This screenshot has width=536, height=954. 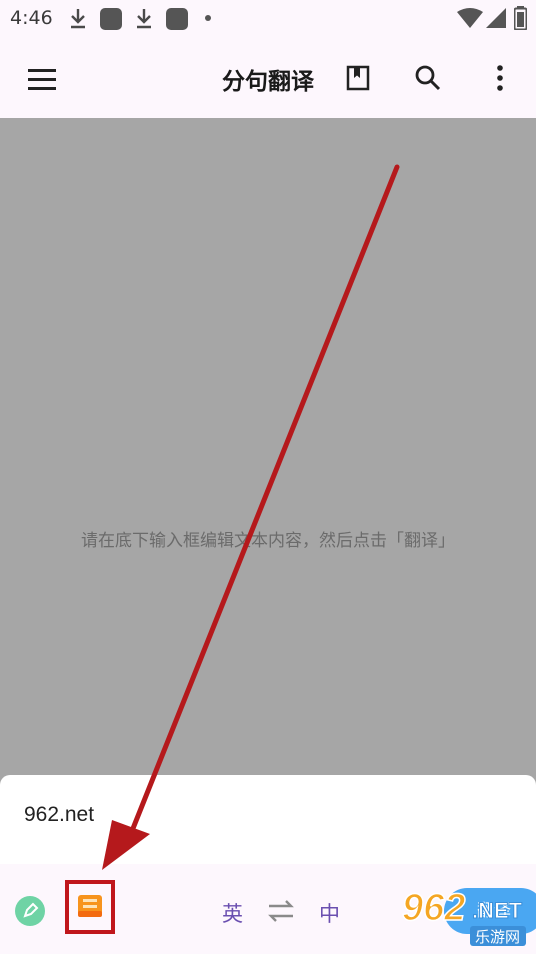 I want to click on wordbook-button, so click(x=90, y=907).